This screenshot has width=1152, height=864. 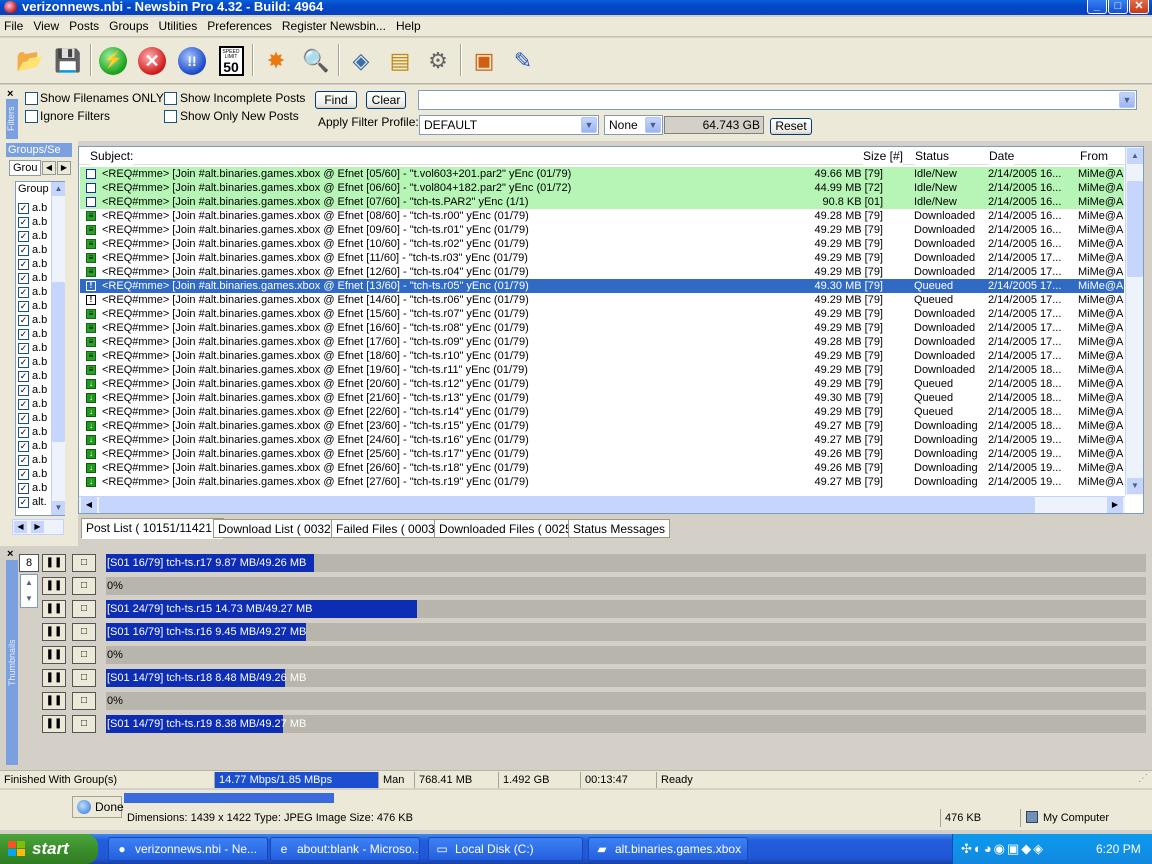 I want to click on post-hscroll-thumb, so click(x=567, y=505).